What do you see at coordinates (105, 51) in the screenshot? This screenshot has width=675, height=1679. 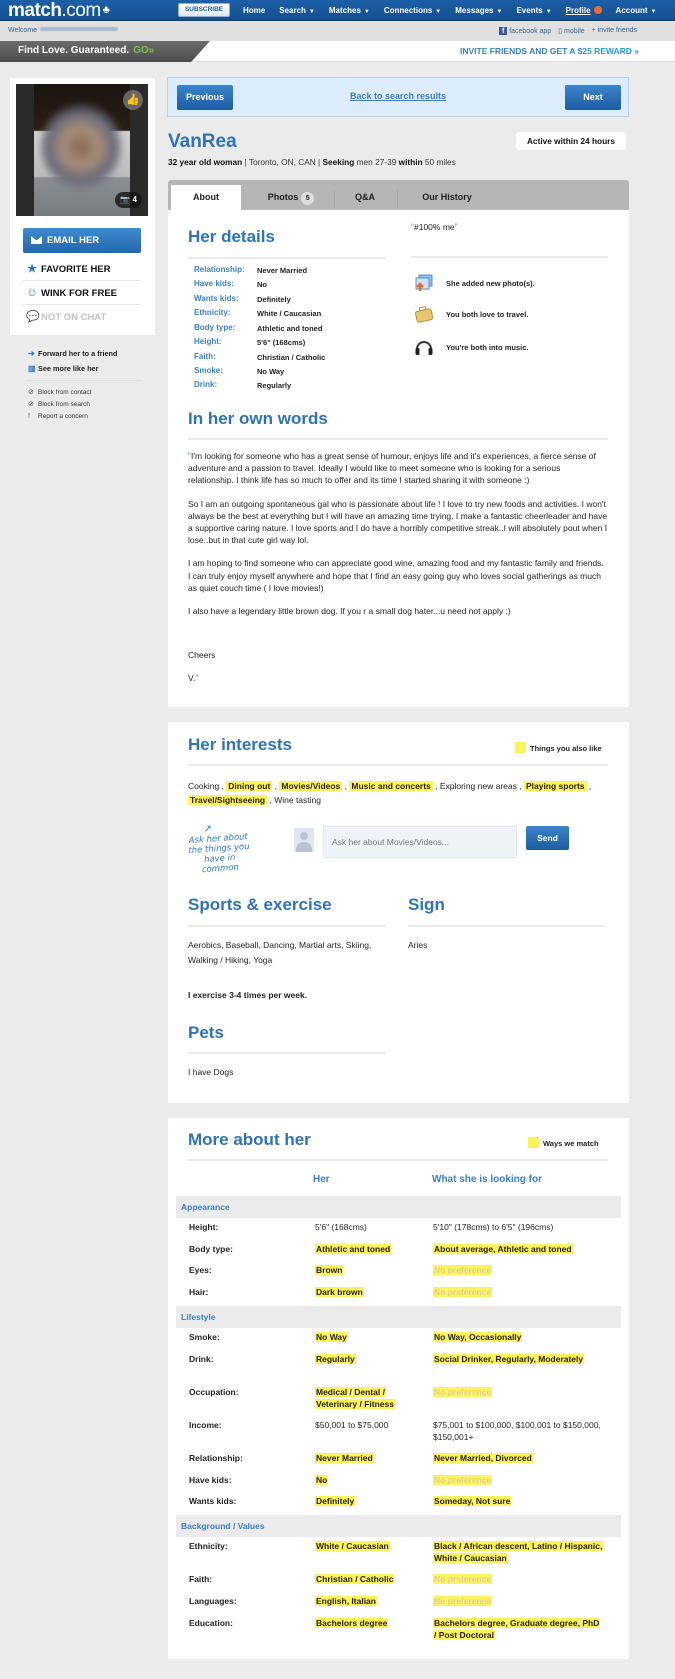 I see `guarantee-banner: Find Love. Guaranteed. GO»` at bounding box center [105, 51].